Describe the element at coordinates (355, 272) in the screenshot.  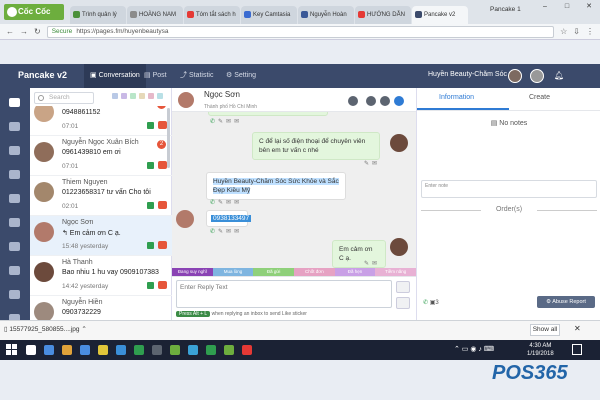
I see `tag-chip: Đã hẹn` at that location.